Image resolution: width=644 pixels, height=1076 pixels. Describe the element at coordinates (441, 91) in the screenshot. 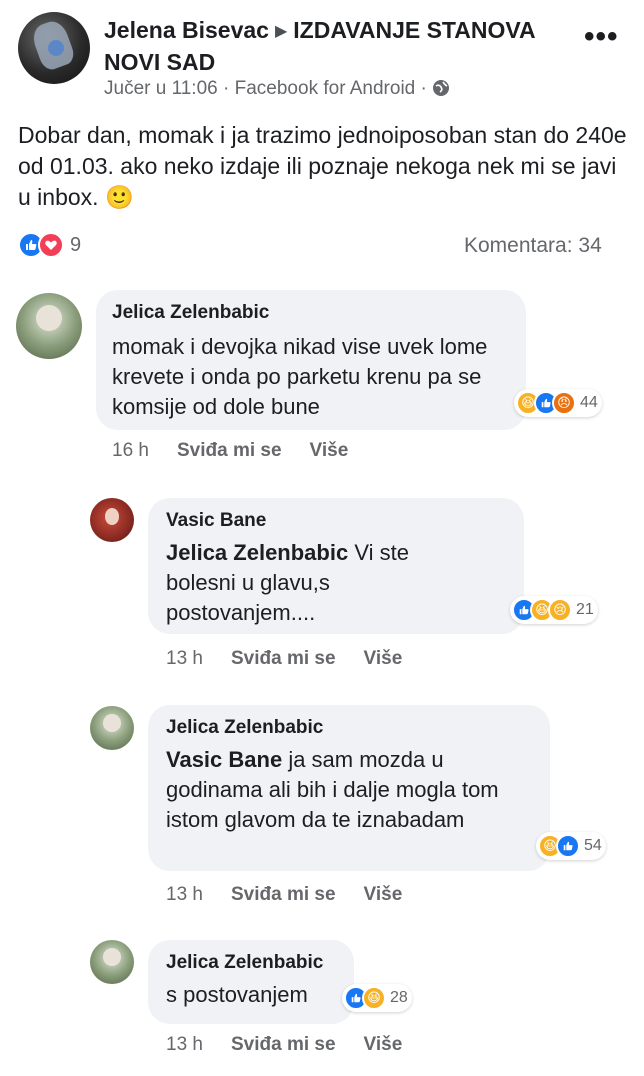

I see `globe-icon` at that location.